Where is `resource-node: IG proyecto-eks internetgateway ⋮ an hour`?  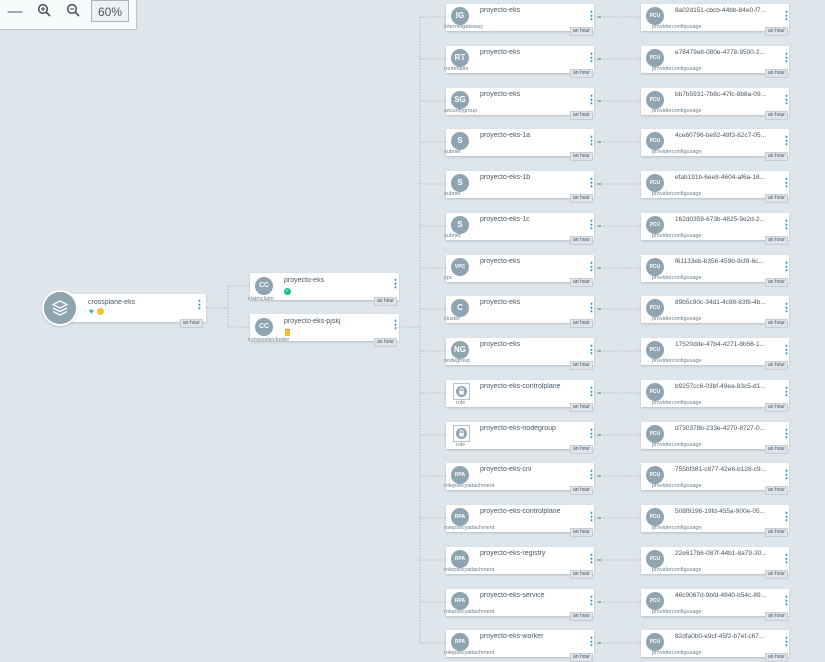 resource-node: IG proyecto-eks internetgateway ⋮ an hour is located at coordinates (520, 20).